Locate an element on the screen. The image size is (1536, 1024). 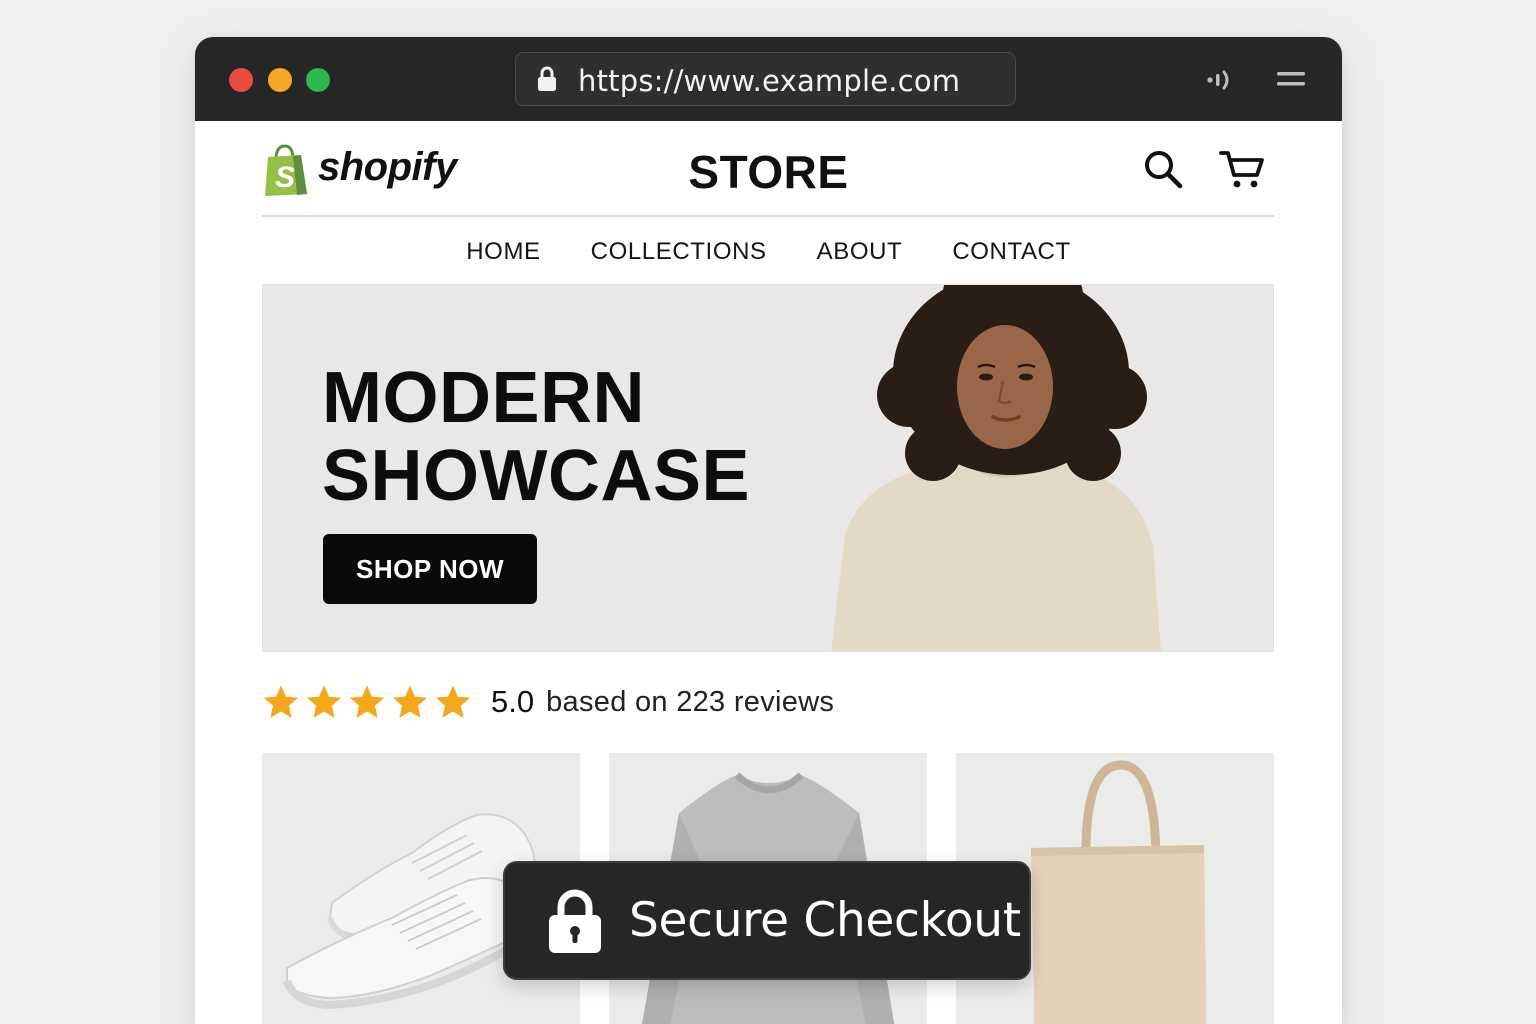
close-window-button is located at coordinates (241, 80).